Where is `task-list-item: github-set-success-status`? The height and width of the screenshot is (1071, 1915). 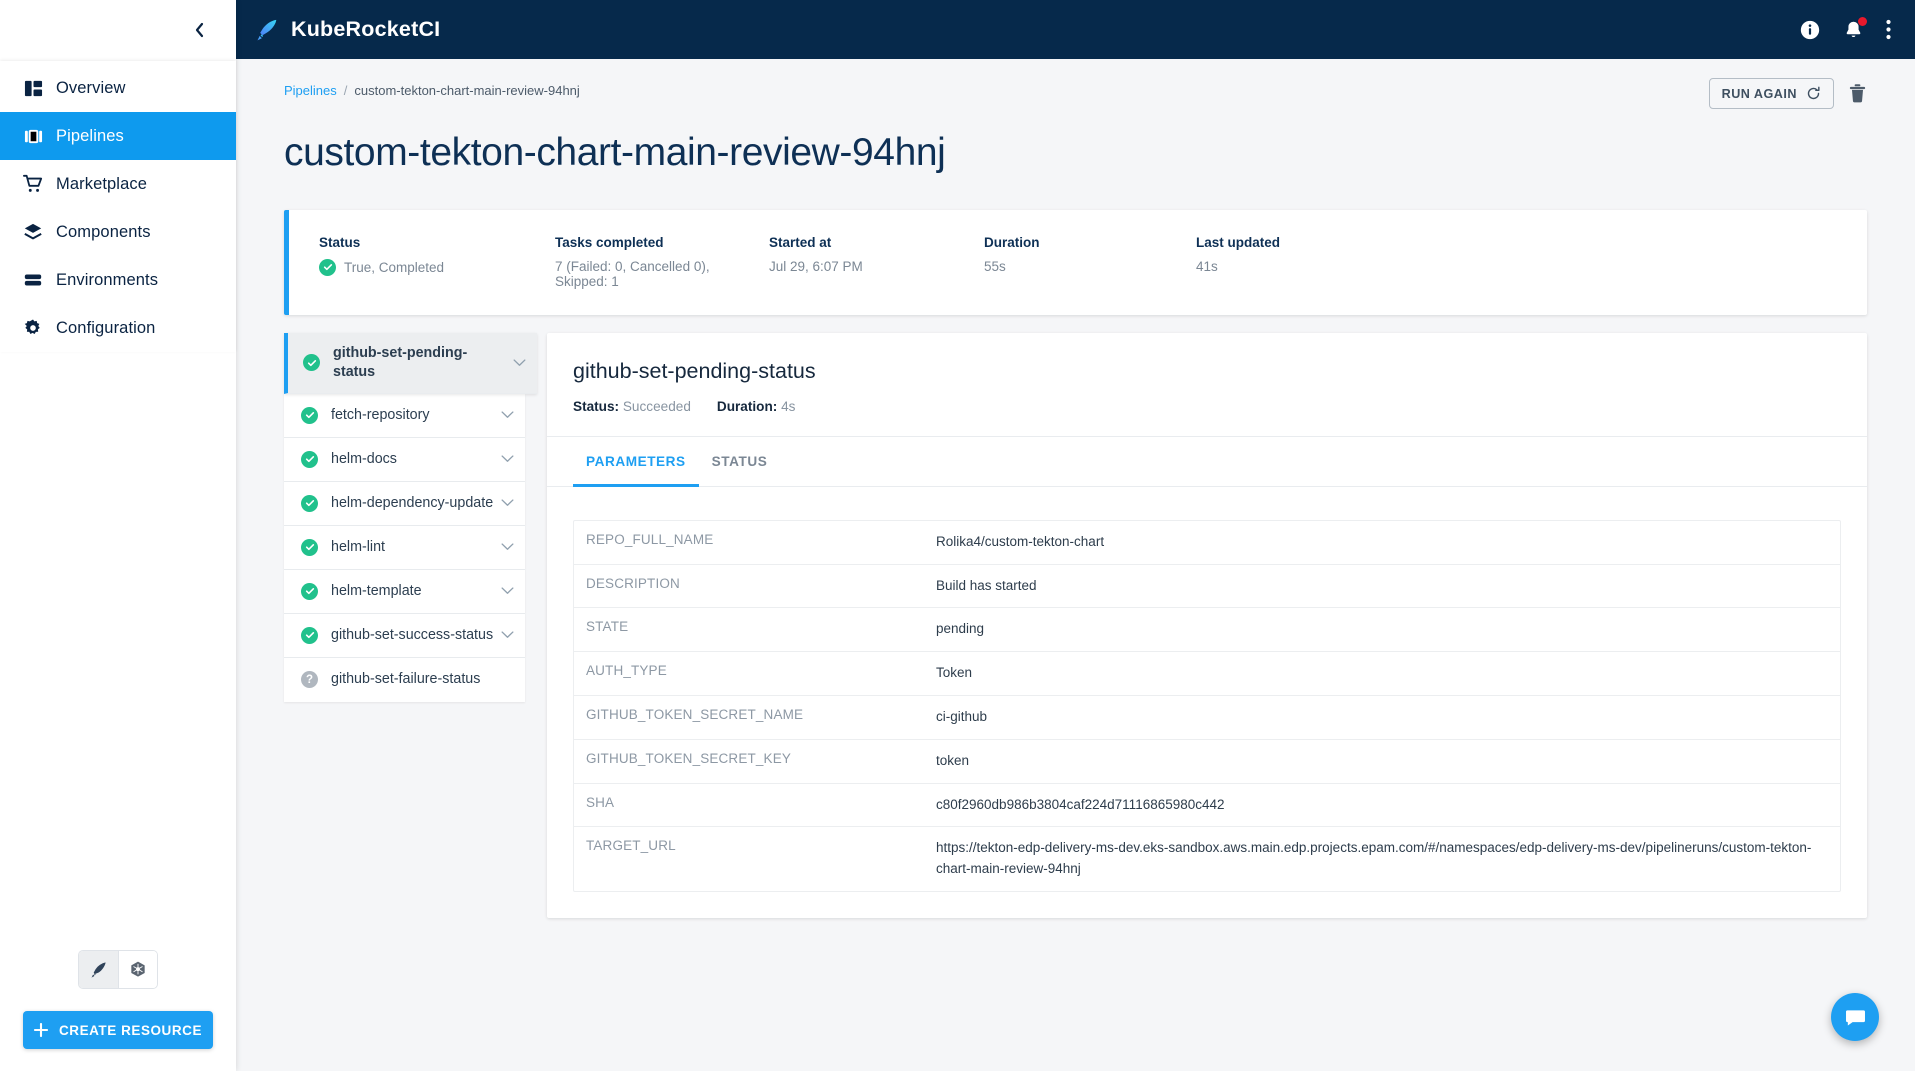 task-list-item: github-set-success-status is located at coordinates (404, 635).